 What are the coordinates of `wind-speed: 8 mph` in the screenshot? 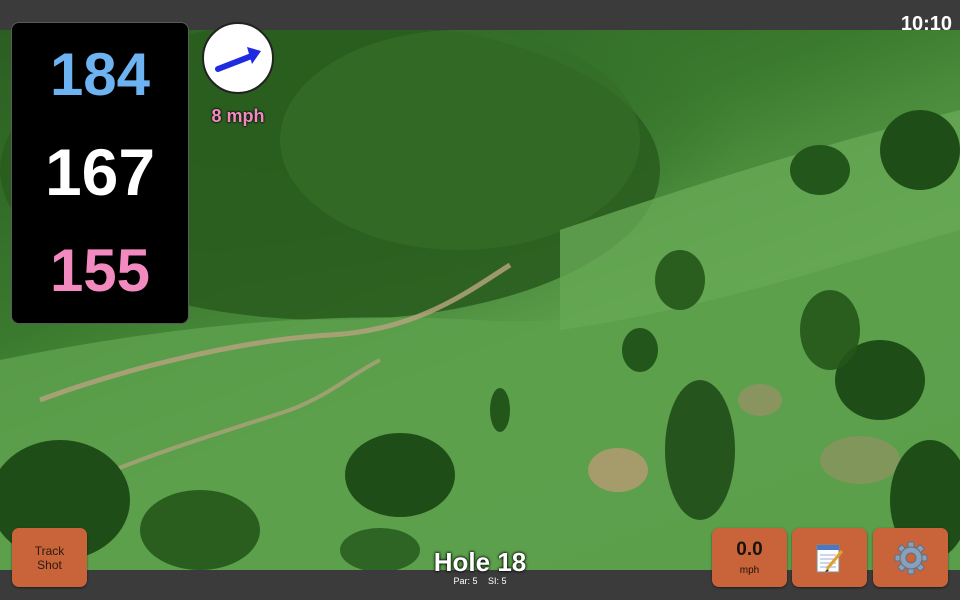 It's located at (238, 116).